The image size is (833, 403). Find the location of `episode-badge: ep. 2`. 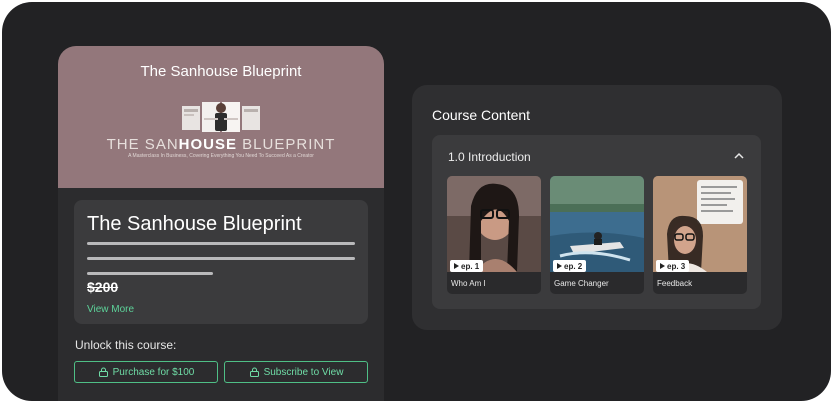

episode-badge: ep. 2 is located at coordinates (570, 266).